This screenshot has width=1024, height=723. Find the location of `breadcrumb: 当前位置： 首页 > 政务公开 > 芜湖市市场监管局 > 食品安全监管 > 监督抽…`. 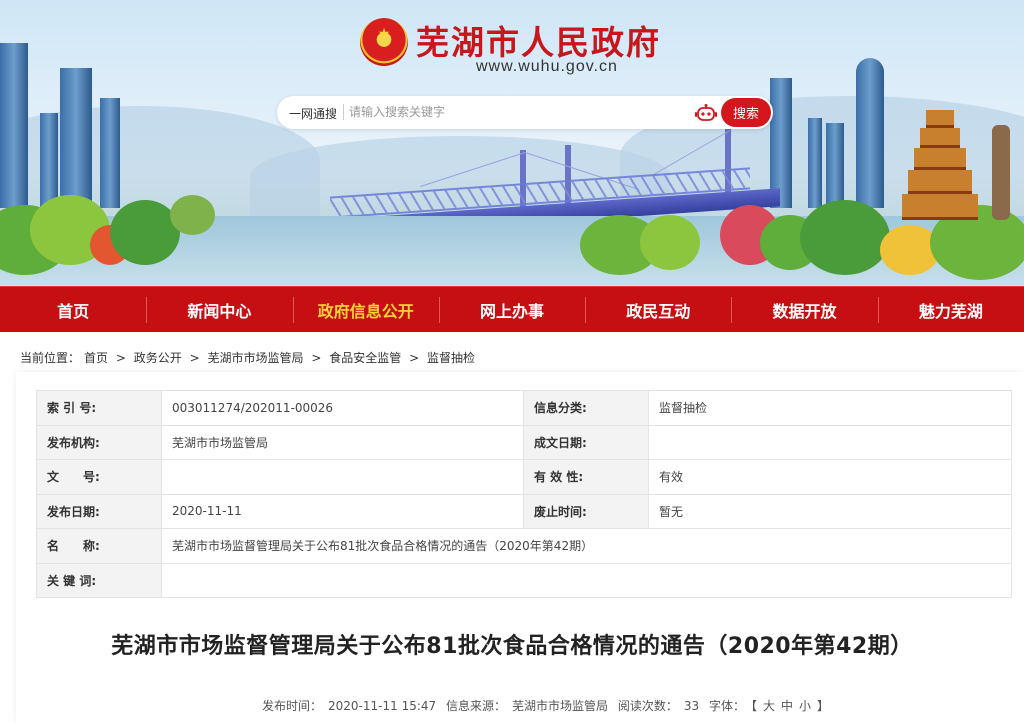

breadcrumb: 当前位置： 首页 > 政务公开 > 芜湖市市场监管局 > 食品安全监管 > 监督抽… is located at coordinates (249, 357).